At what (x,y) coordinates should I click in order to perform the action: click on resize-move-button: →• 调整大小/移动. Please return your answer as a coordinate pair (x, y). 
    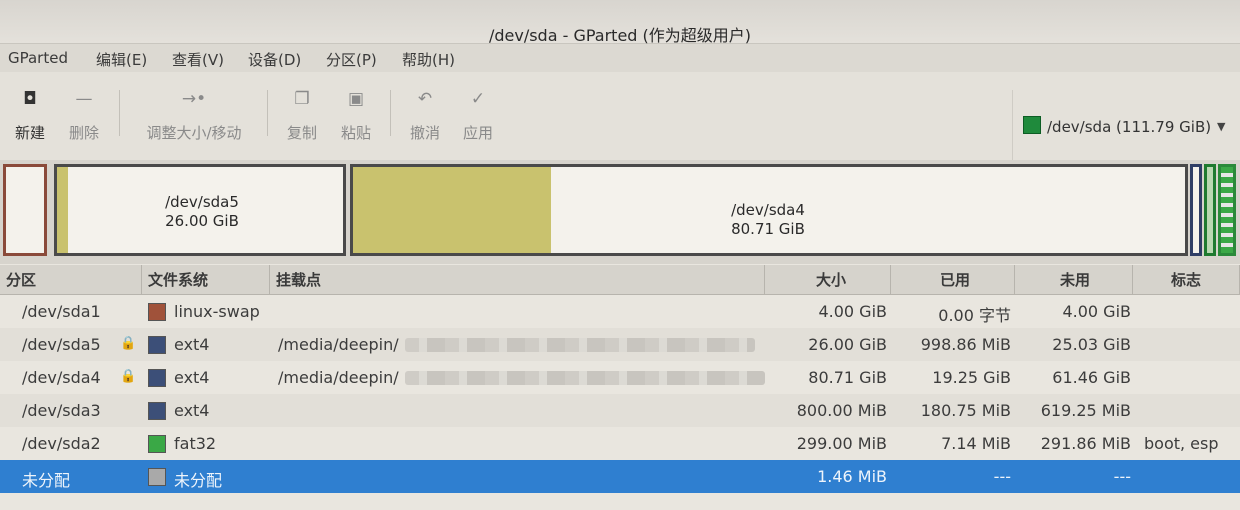
    Looking at the image, I should click on (194, 114).